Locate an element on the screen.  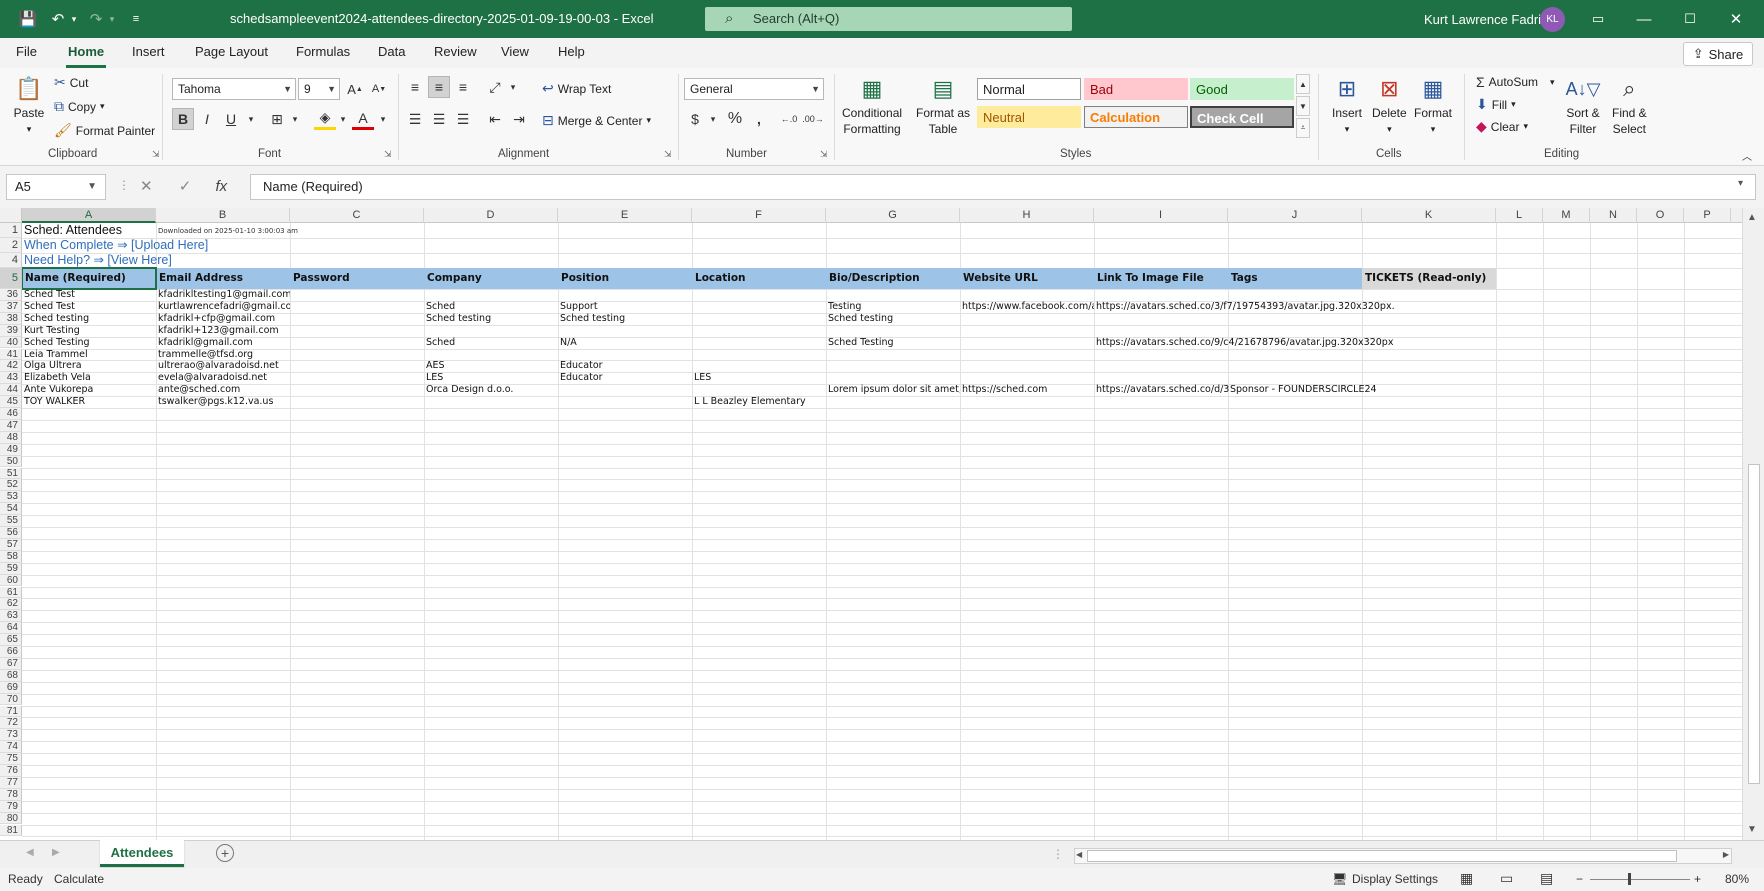
format-painter-button: 🖌 Format Painter is located at coordinates (104, 130).